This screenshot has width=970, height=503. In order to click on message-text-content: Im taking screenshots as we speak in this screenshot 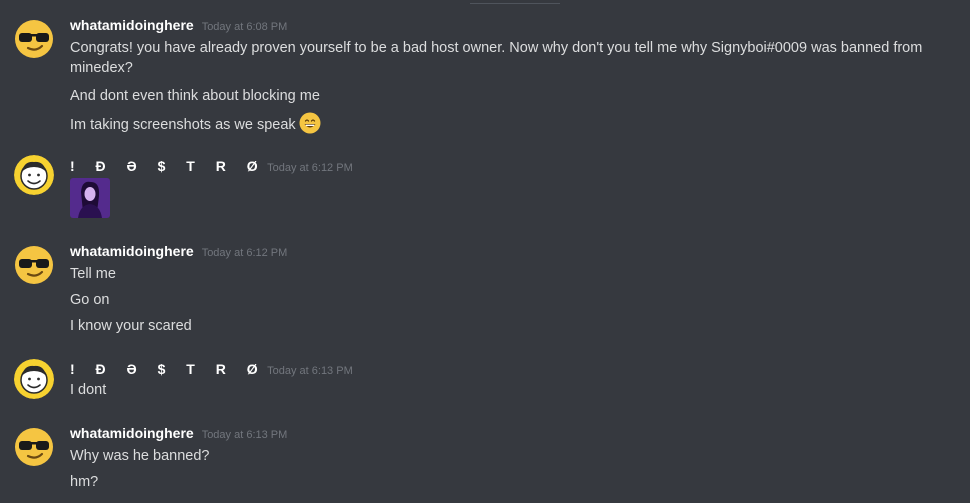, I will do `click(183, 125)`.